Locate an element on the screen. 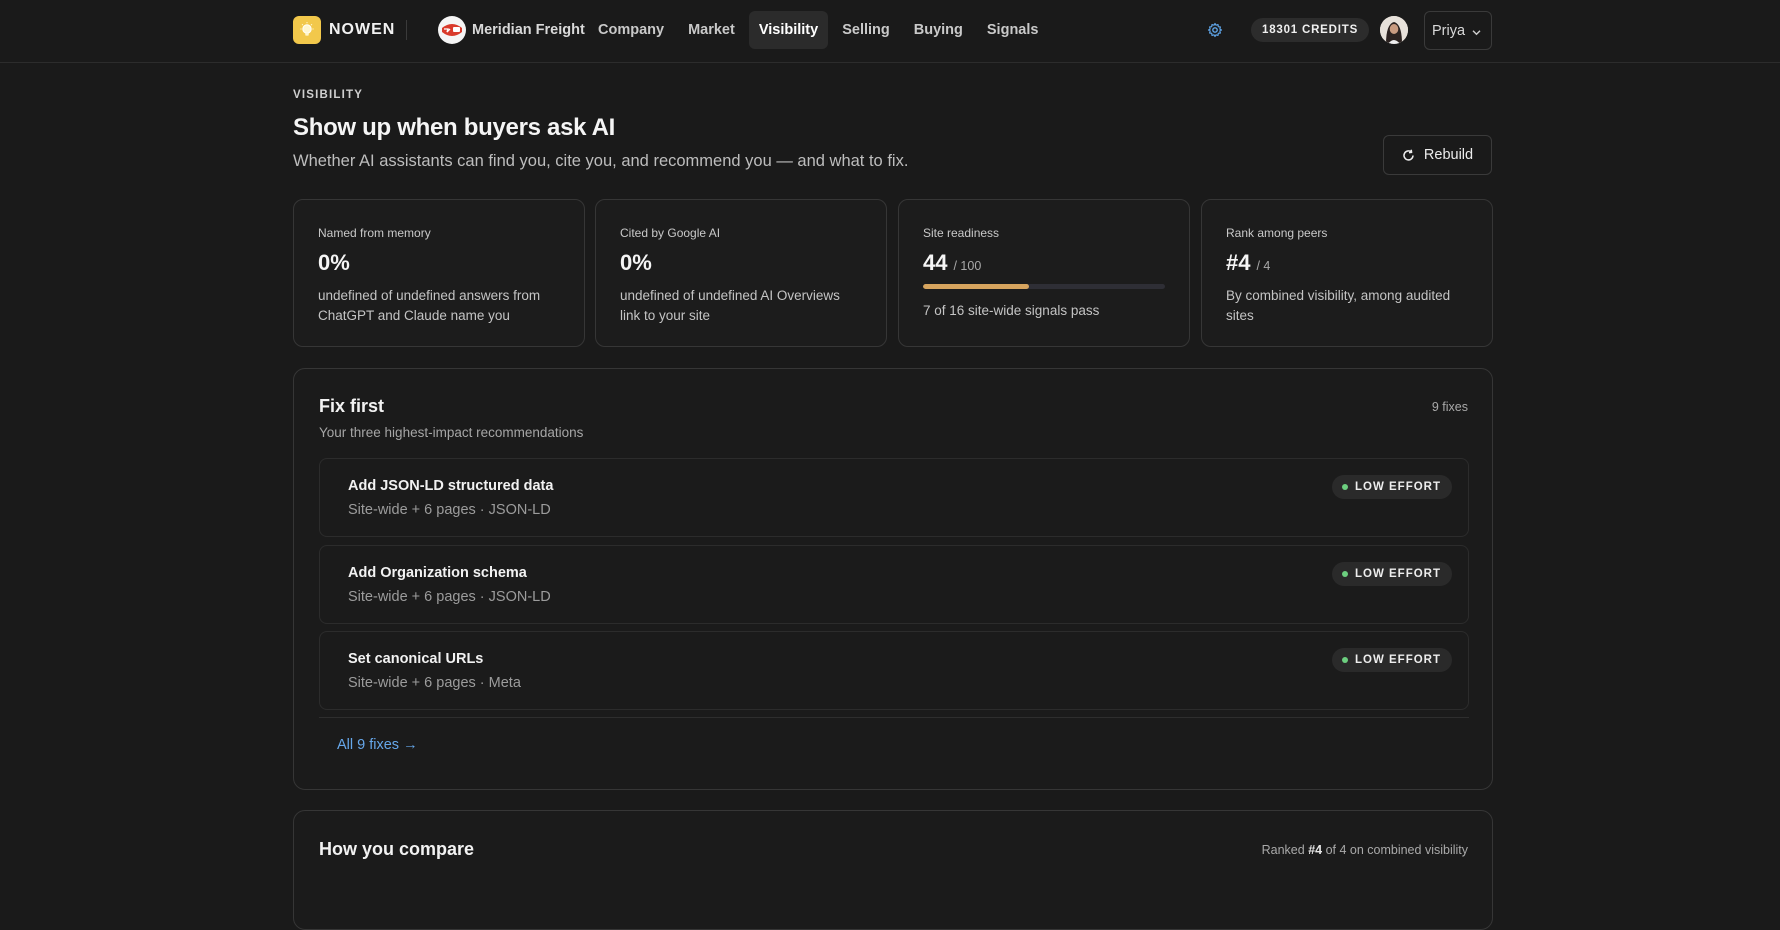  fix-count: 9 fixes is located at coordinates (1449, 407).